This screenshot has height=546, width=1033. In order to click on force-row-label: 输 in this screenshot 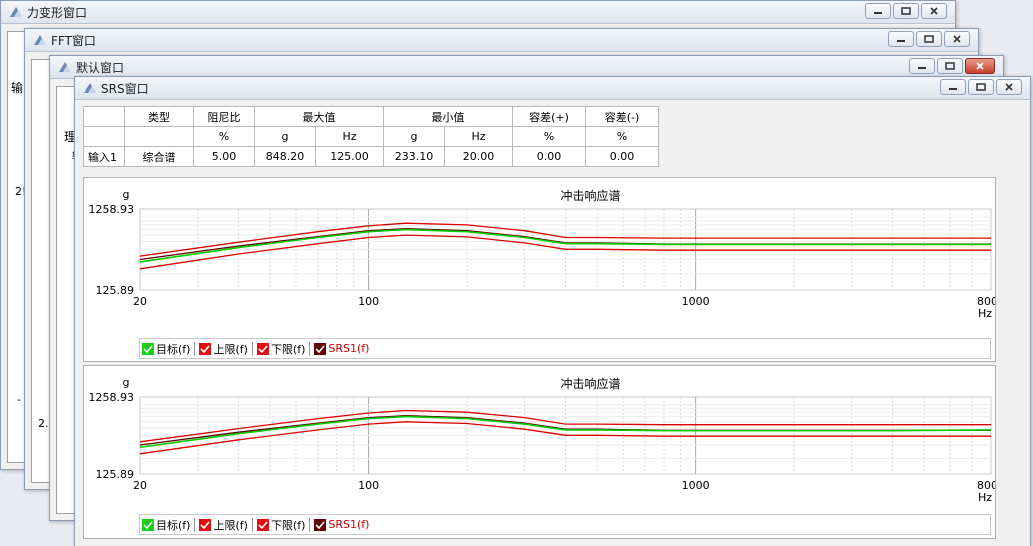, I will do `click(17, 88)`.